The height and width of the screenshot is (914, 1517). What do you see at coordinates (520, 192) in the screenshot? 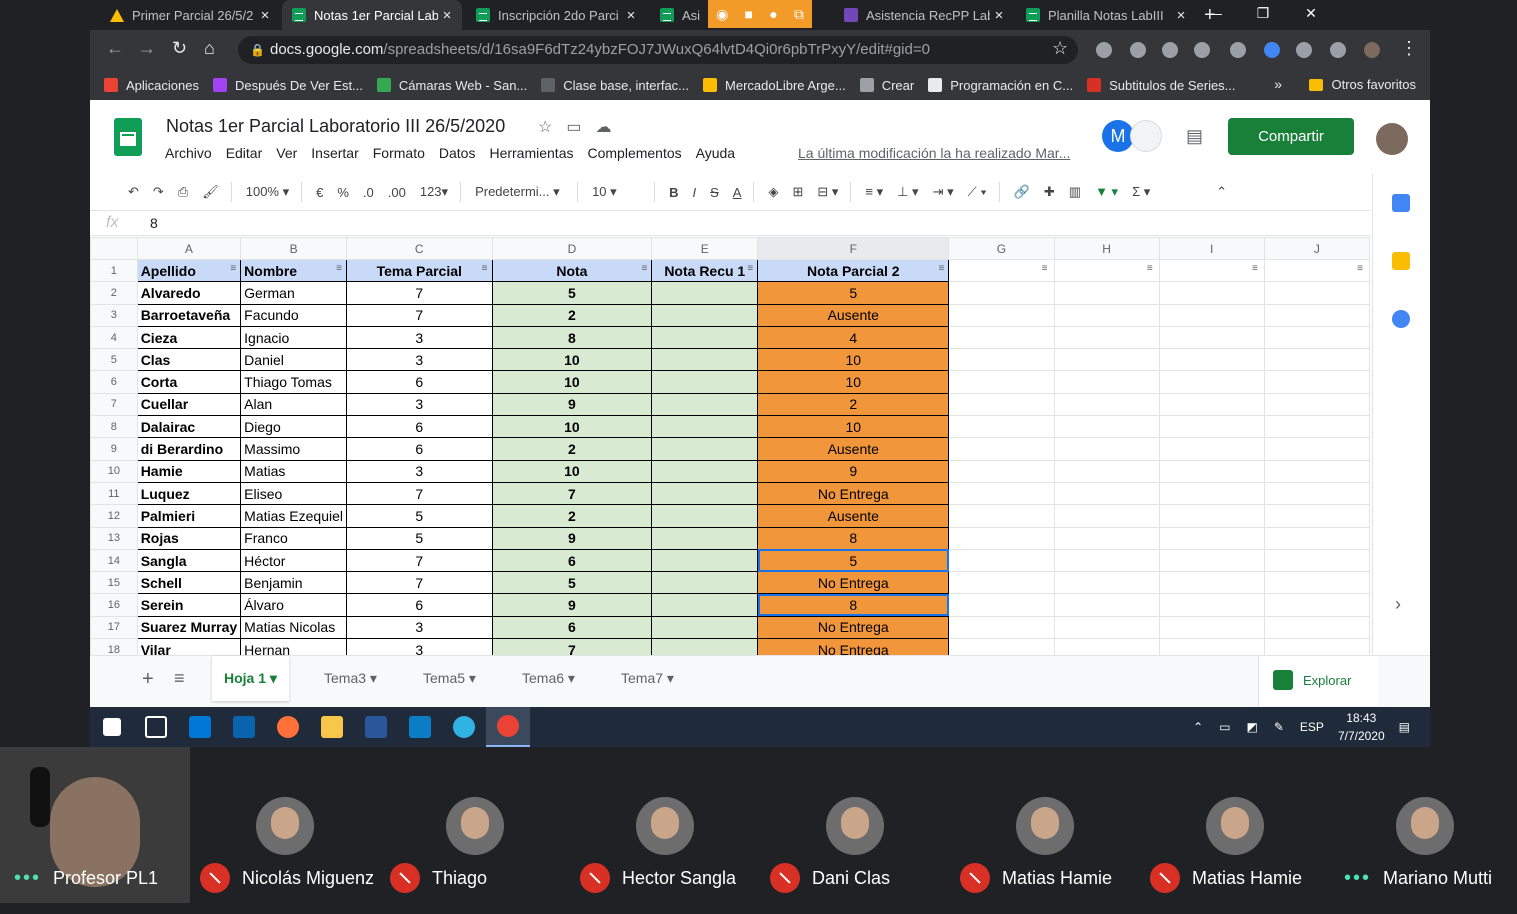
I see `font-family-select: Predetermi... ▾` at bounding box center [520, 192].